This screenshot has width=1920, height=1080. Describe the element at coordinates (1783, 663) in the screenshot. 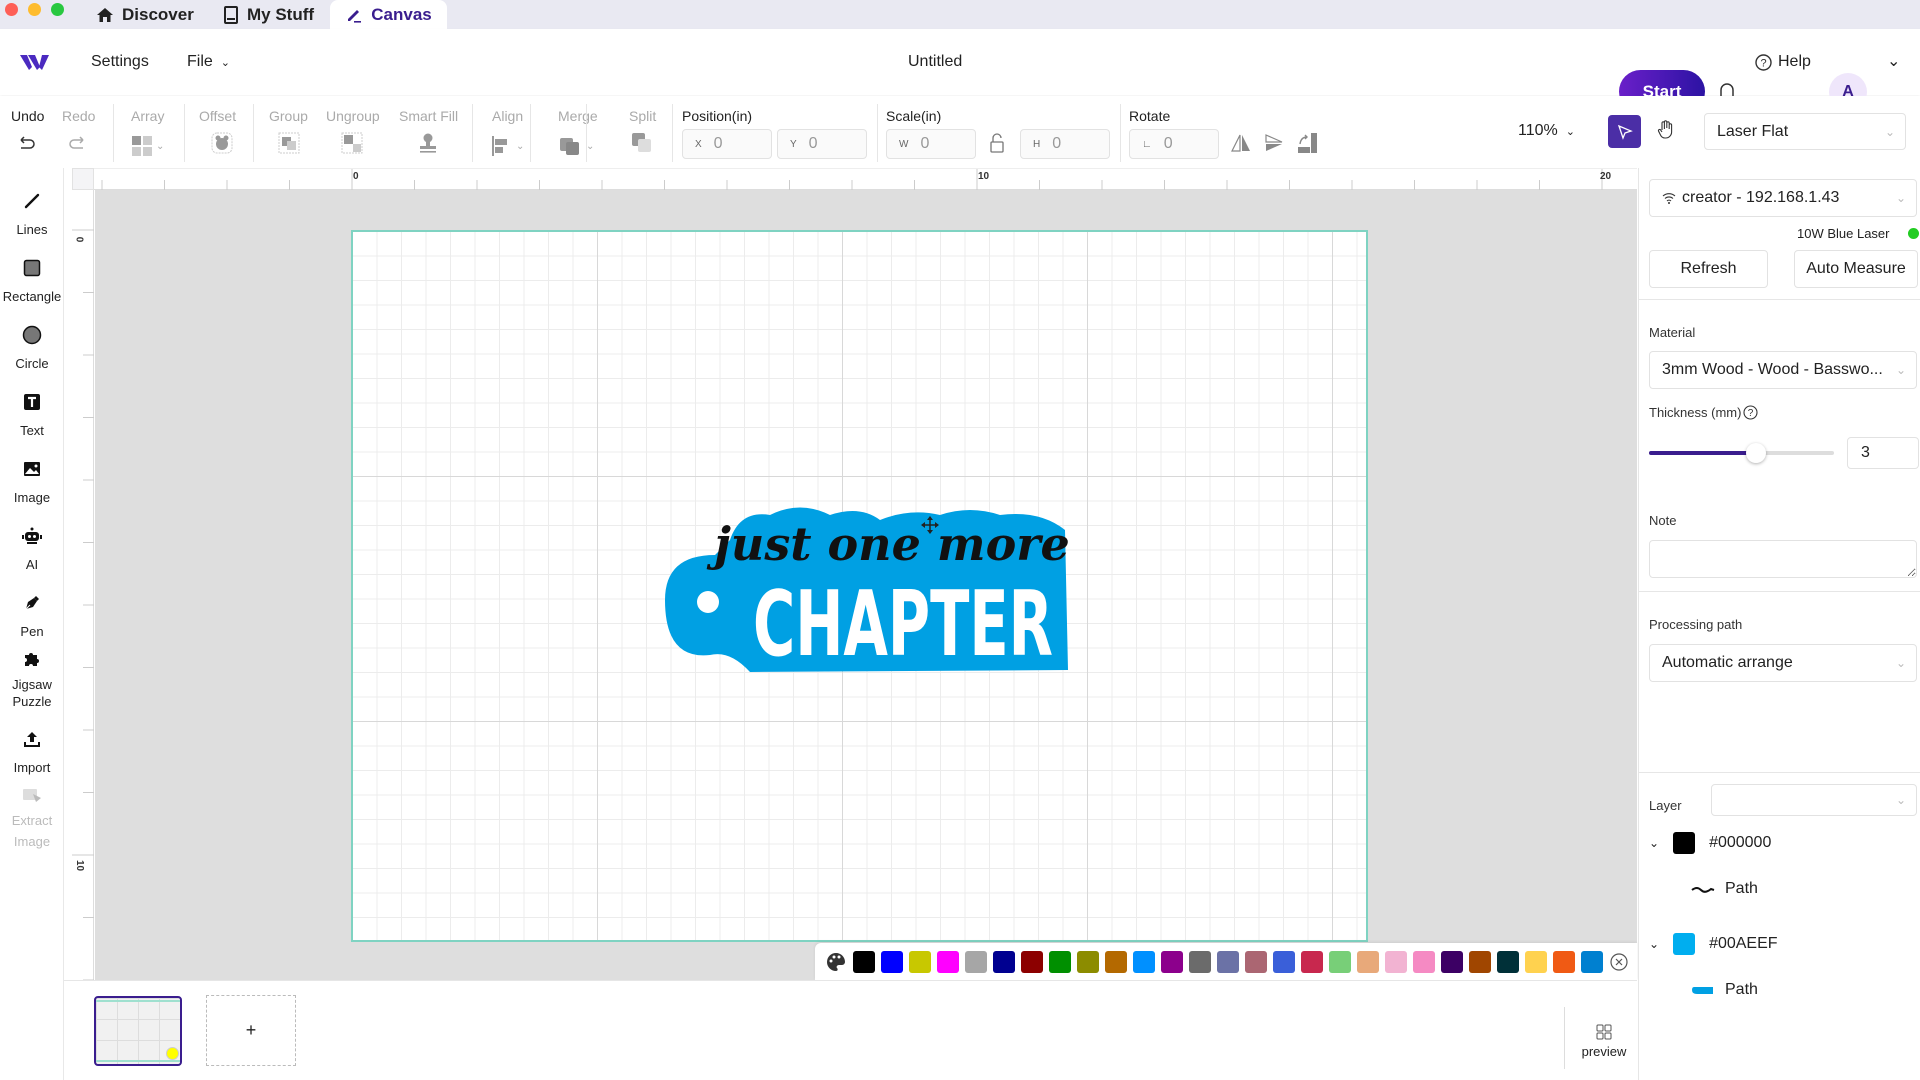

I see `processing-path-dropdown: Automatic arrange ⌄` at that location.